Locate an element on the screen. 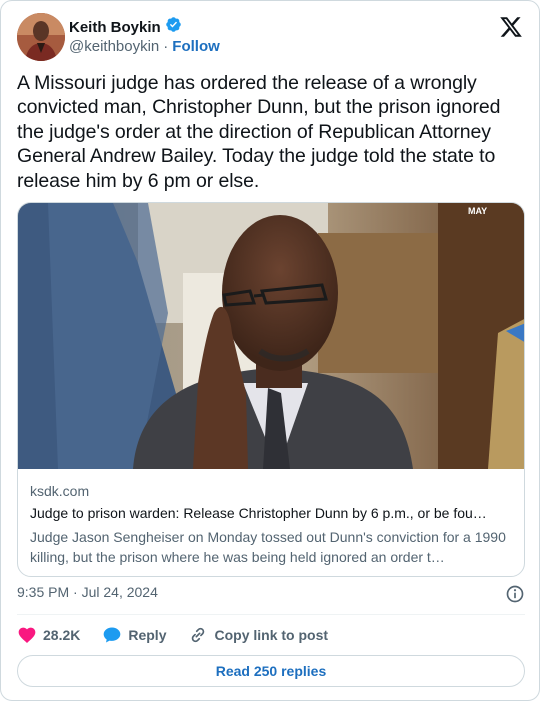 The width and height of the screenshot is (540, 701). handle-row: @keithboykin · Follow is located at coordinates (144, 46).